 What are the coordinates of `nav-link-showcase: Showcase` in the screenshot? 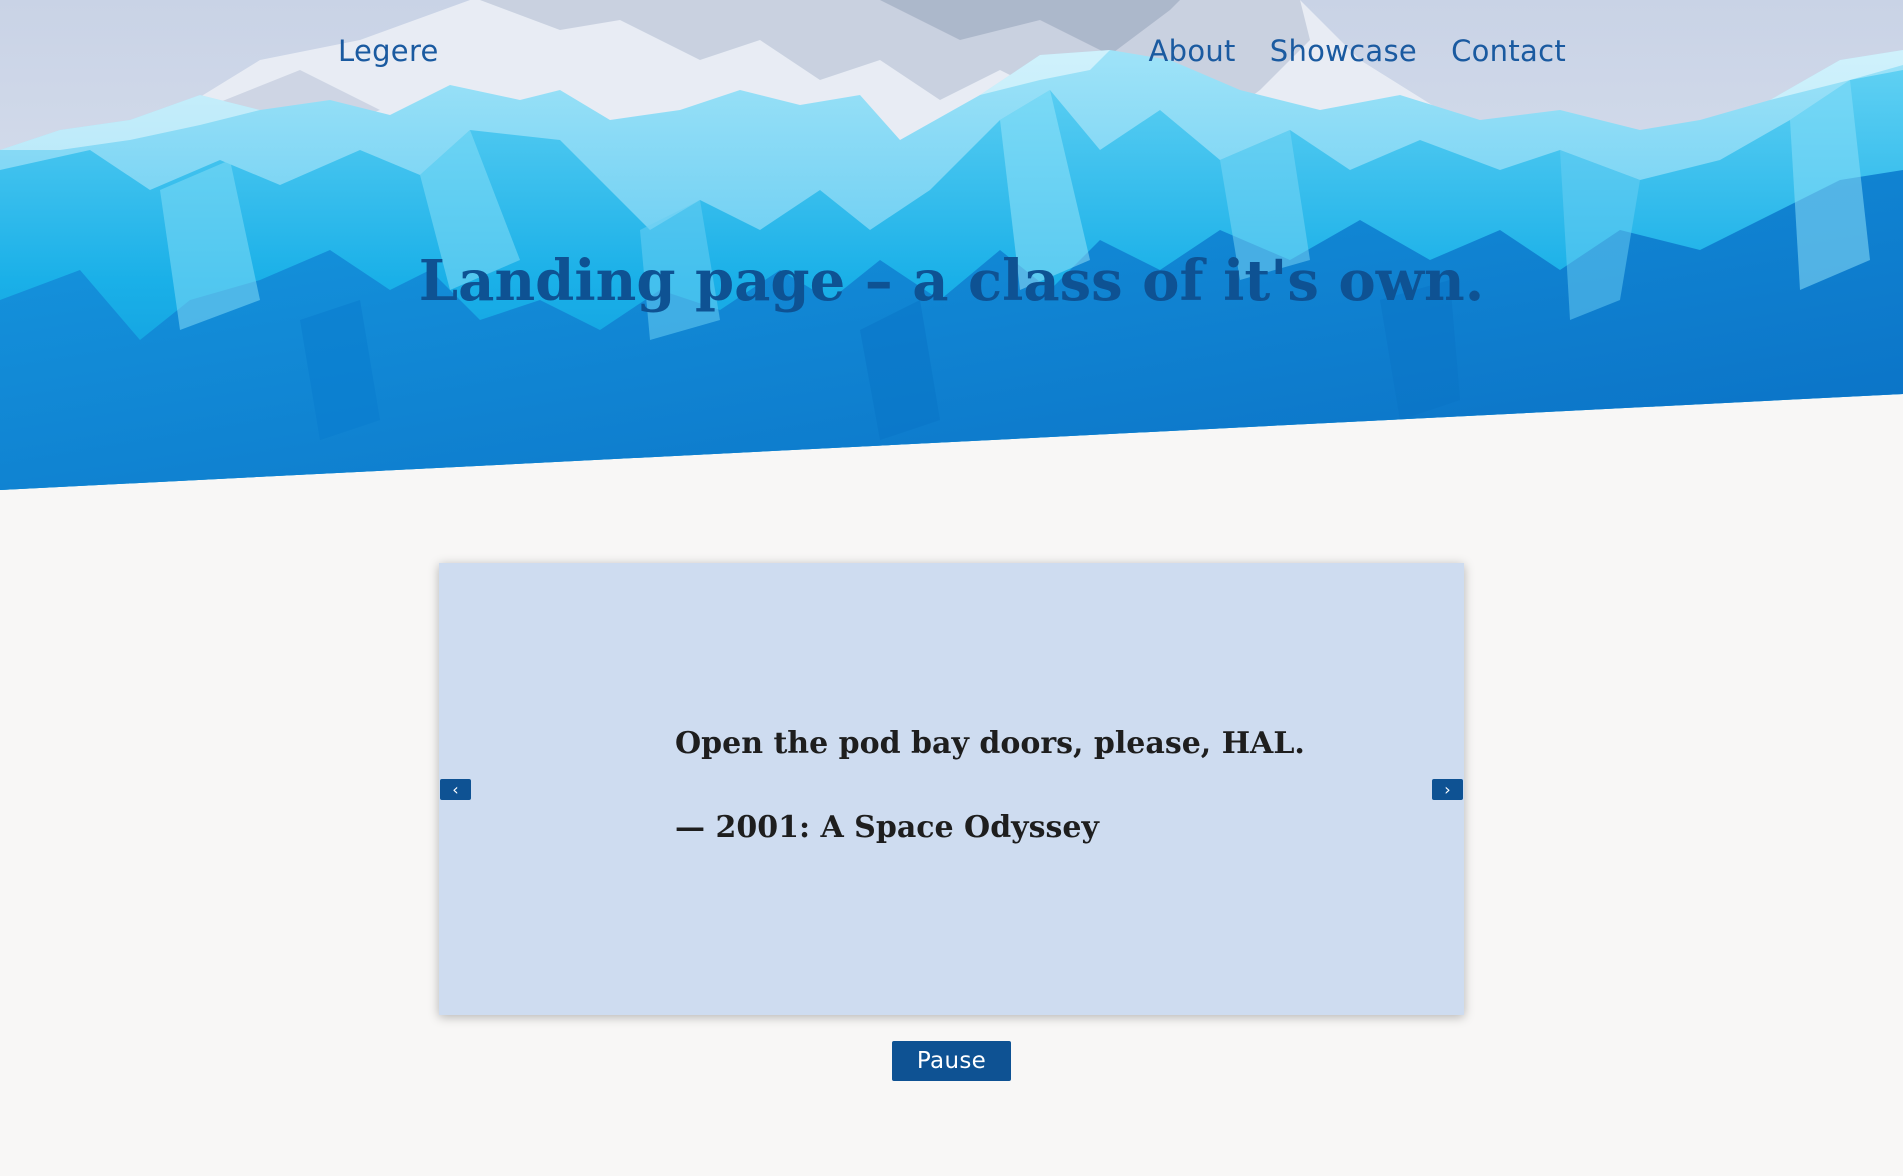 It's located at (1343, 51).